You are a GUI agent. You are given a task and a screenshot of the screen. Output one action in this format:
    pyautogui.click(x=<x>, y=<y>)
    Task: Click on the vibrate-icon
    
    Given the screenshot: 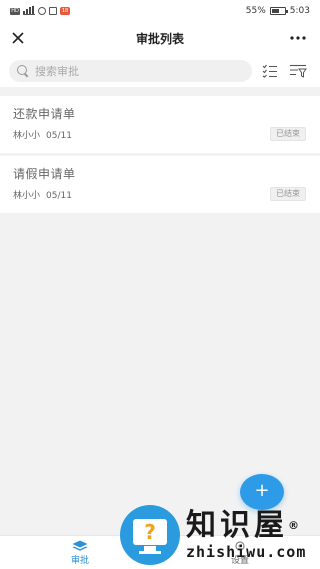 What is the action you would take?
    pyautogui.click(x=53, y=11)
    